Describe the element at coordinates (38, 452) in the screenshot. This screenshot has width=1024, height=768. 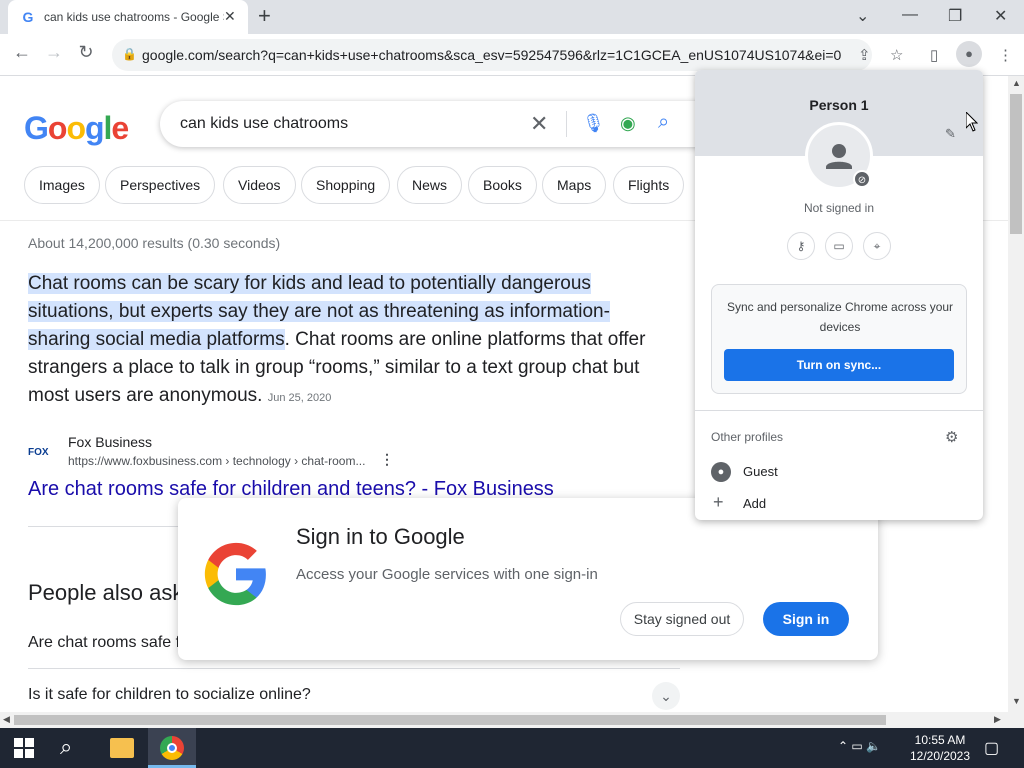
I see `fox-business-favicon-icon: FOX` at that location.